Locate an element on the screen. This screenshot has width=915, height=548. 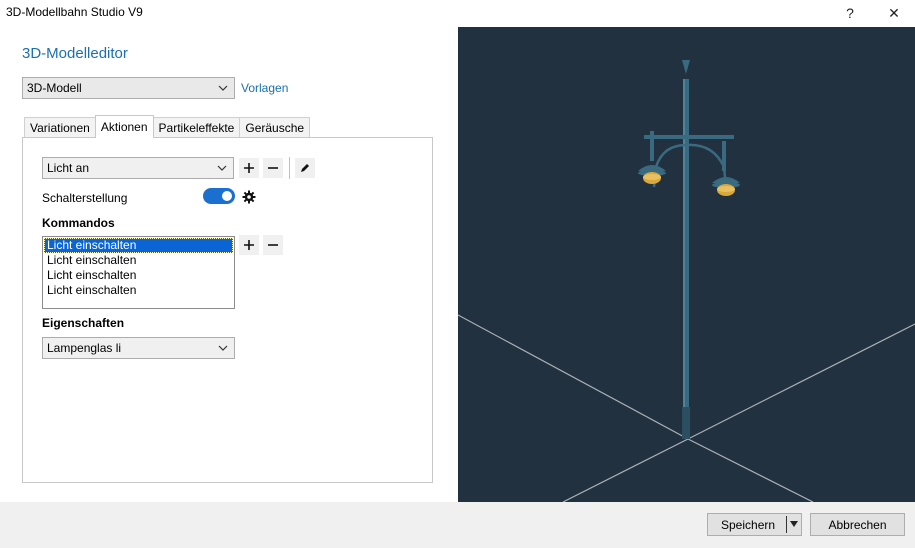
add-action-button is located at coordinates (249, 168).